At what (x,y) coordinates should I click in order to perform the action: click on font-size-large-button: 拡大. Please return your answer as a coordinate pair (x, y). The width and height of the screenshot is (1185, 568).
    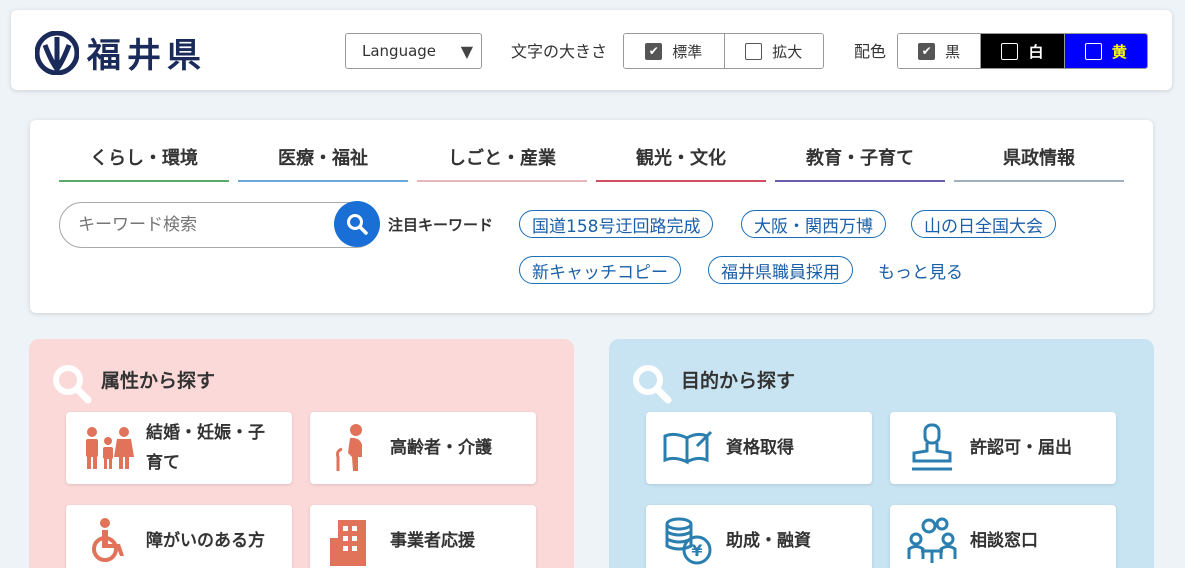
    Looking at the image, I should click on (773, 51).